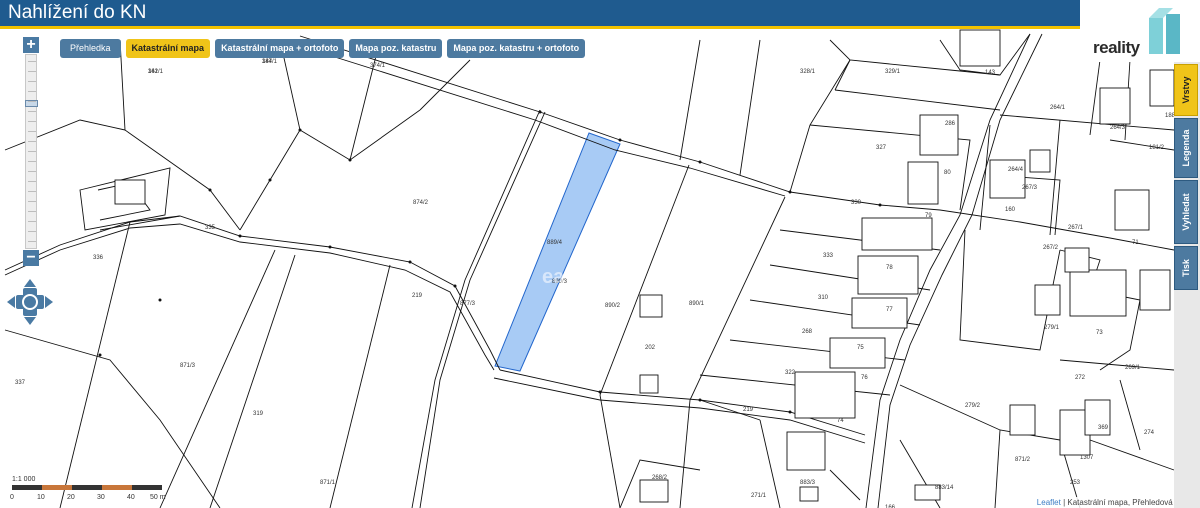 This screenshot has width=1200, height=508. What do you see at coordinates (1030, 188) in the screenshot?
I see `parcel-label: 267/3` at bounding box center [1030, 188].